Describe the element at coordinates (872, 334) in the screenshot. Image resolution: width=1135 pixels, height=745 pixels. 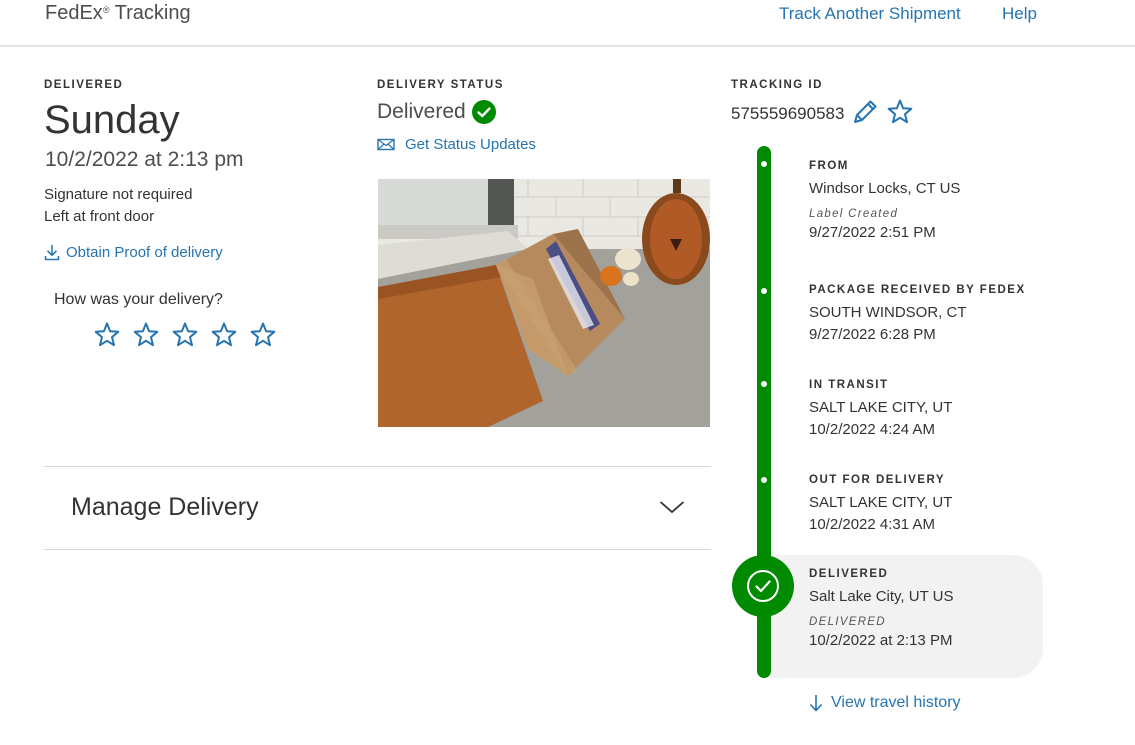
I see `event-time: 9/27/2022 6:28 PM` at that location.